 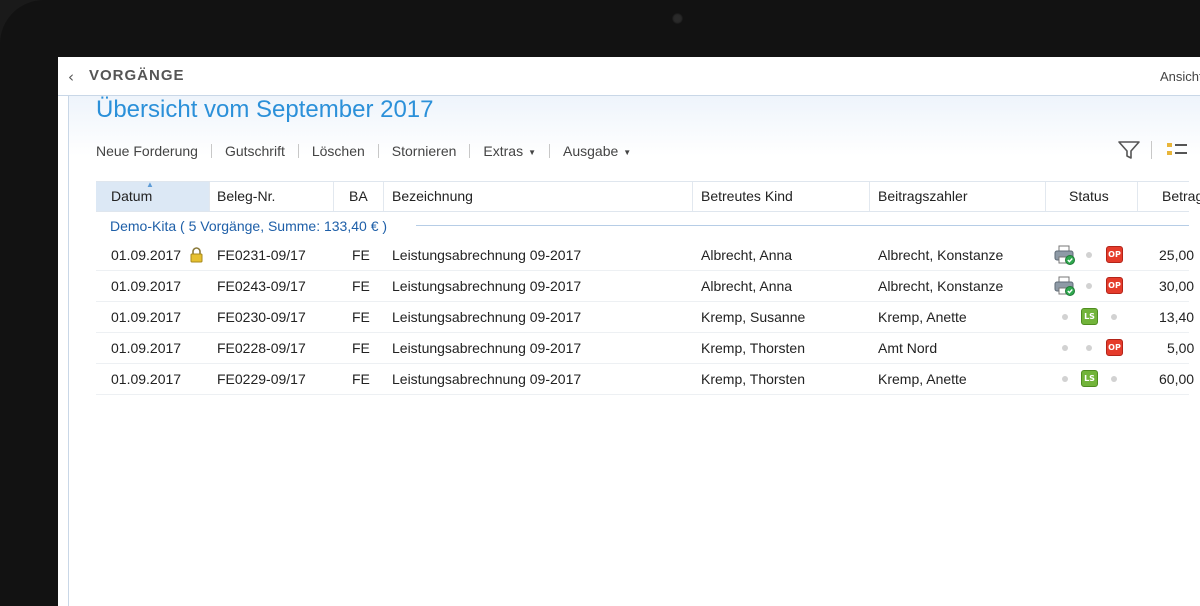 I want to click on camera, so click(x=677, y=18).